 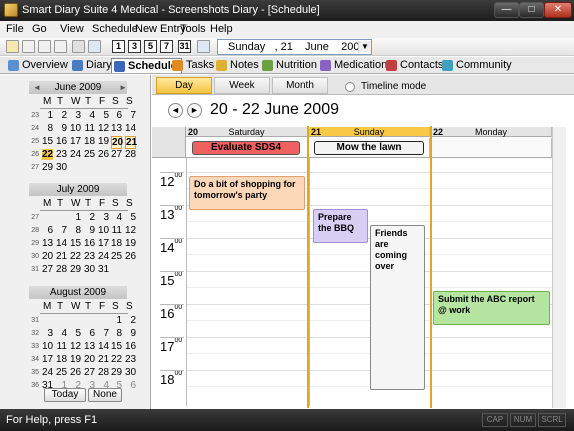 What do you see at coordinates (44, 46) in the screenshot?
I see `copy-icon` at bounding box center [44, 46].